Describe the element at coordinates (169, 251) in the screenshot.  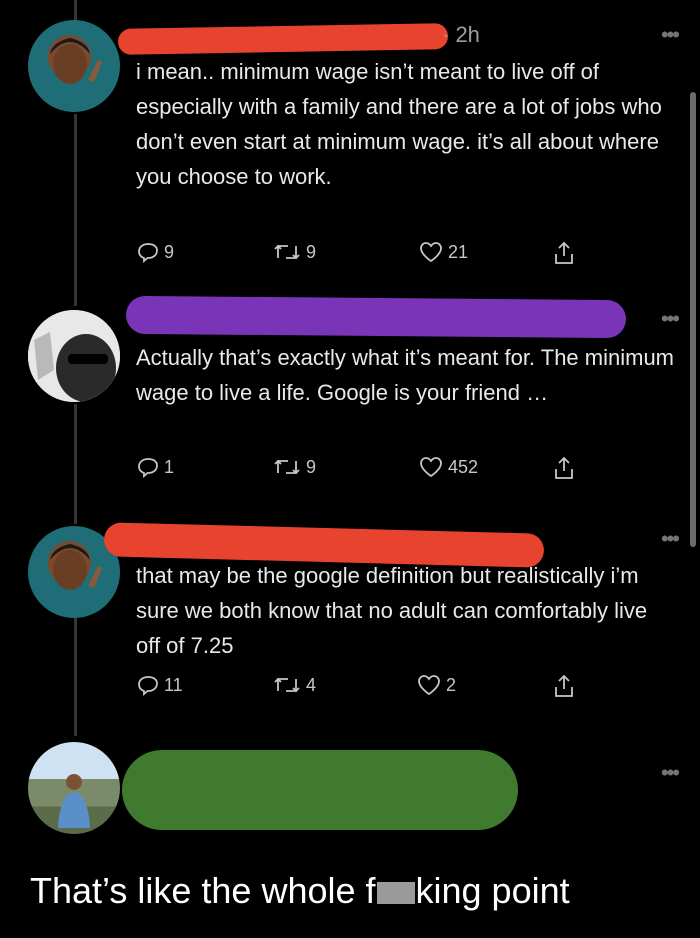
I see `reply-count: 9` at that location.